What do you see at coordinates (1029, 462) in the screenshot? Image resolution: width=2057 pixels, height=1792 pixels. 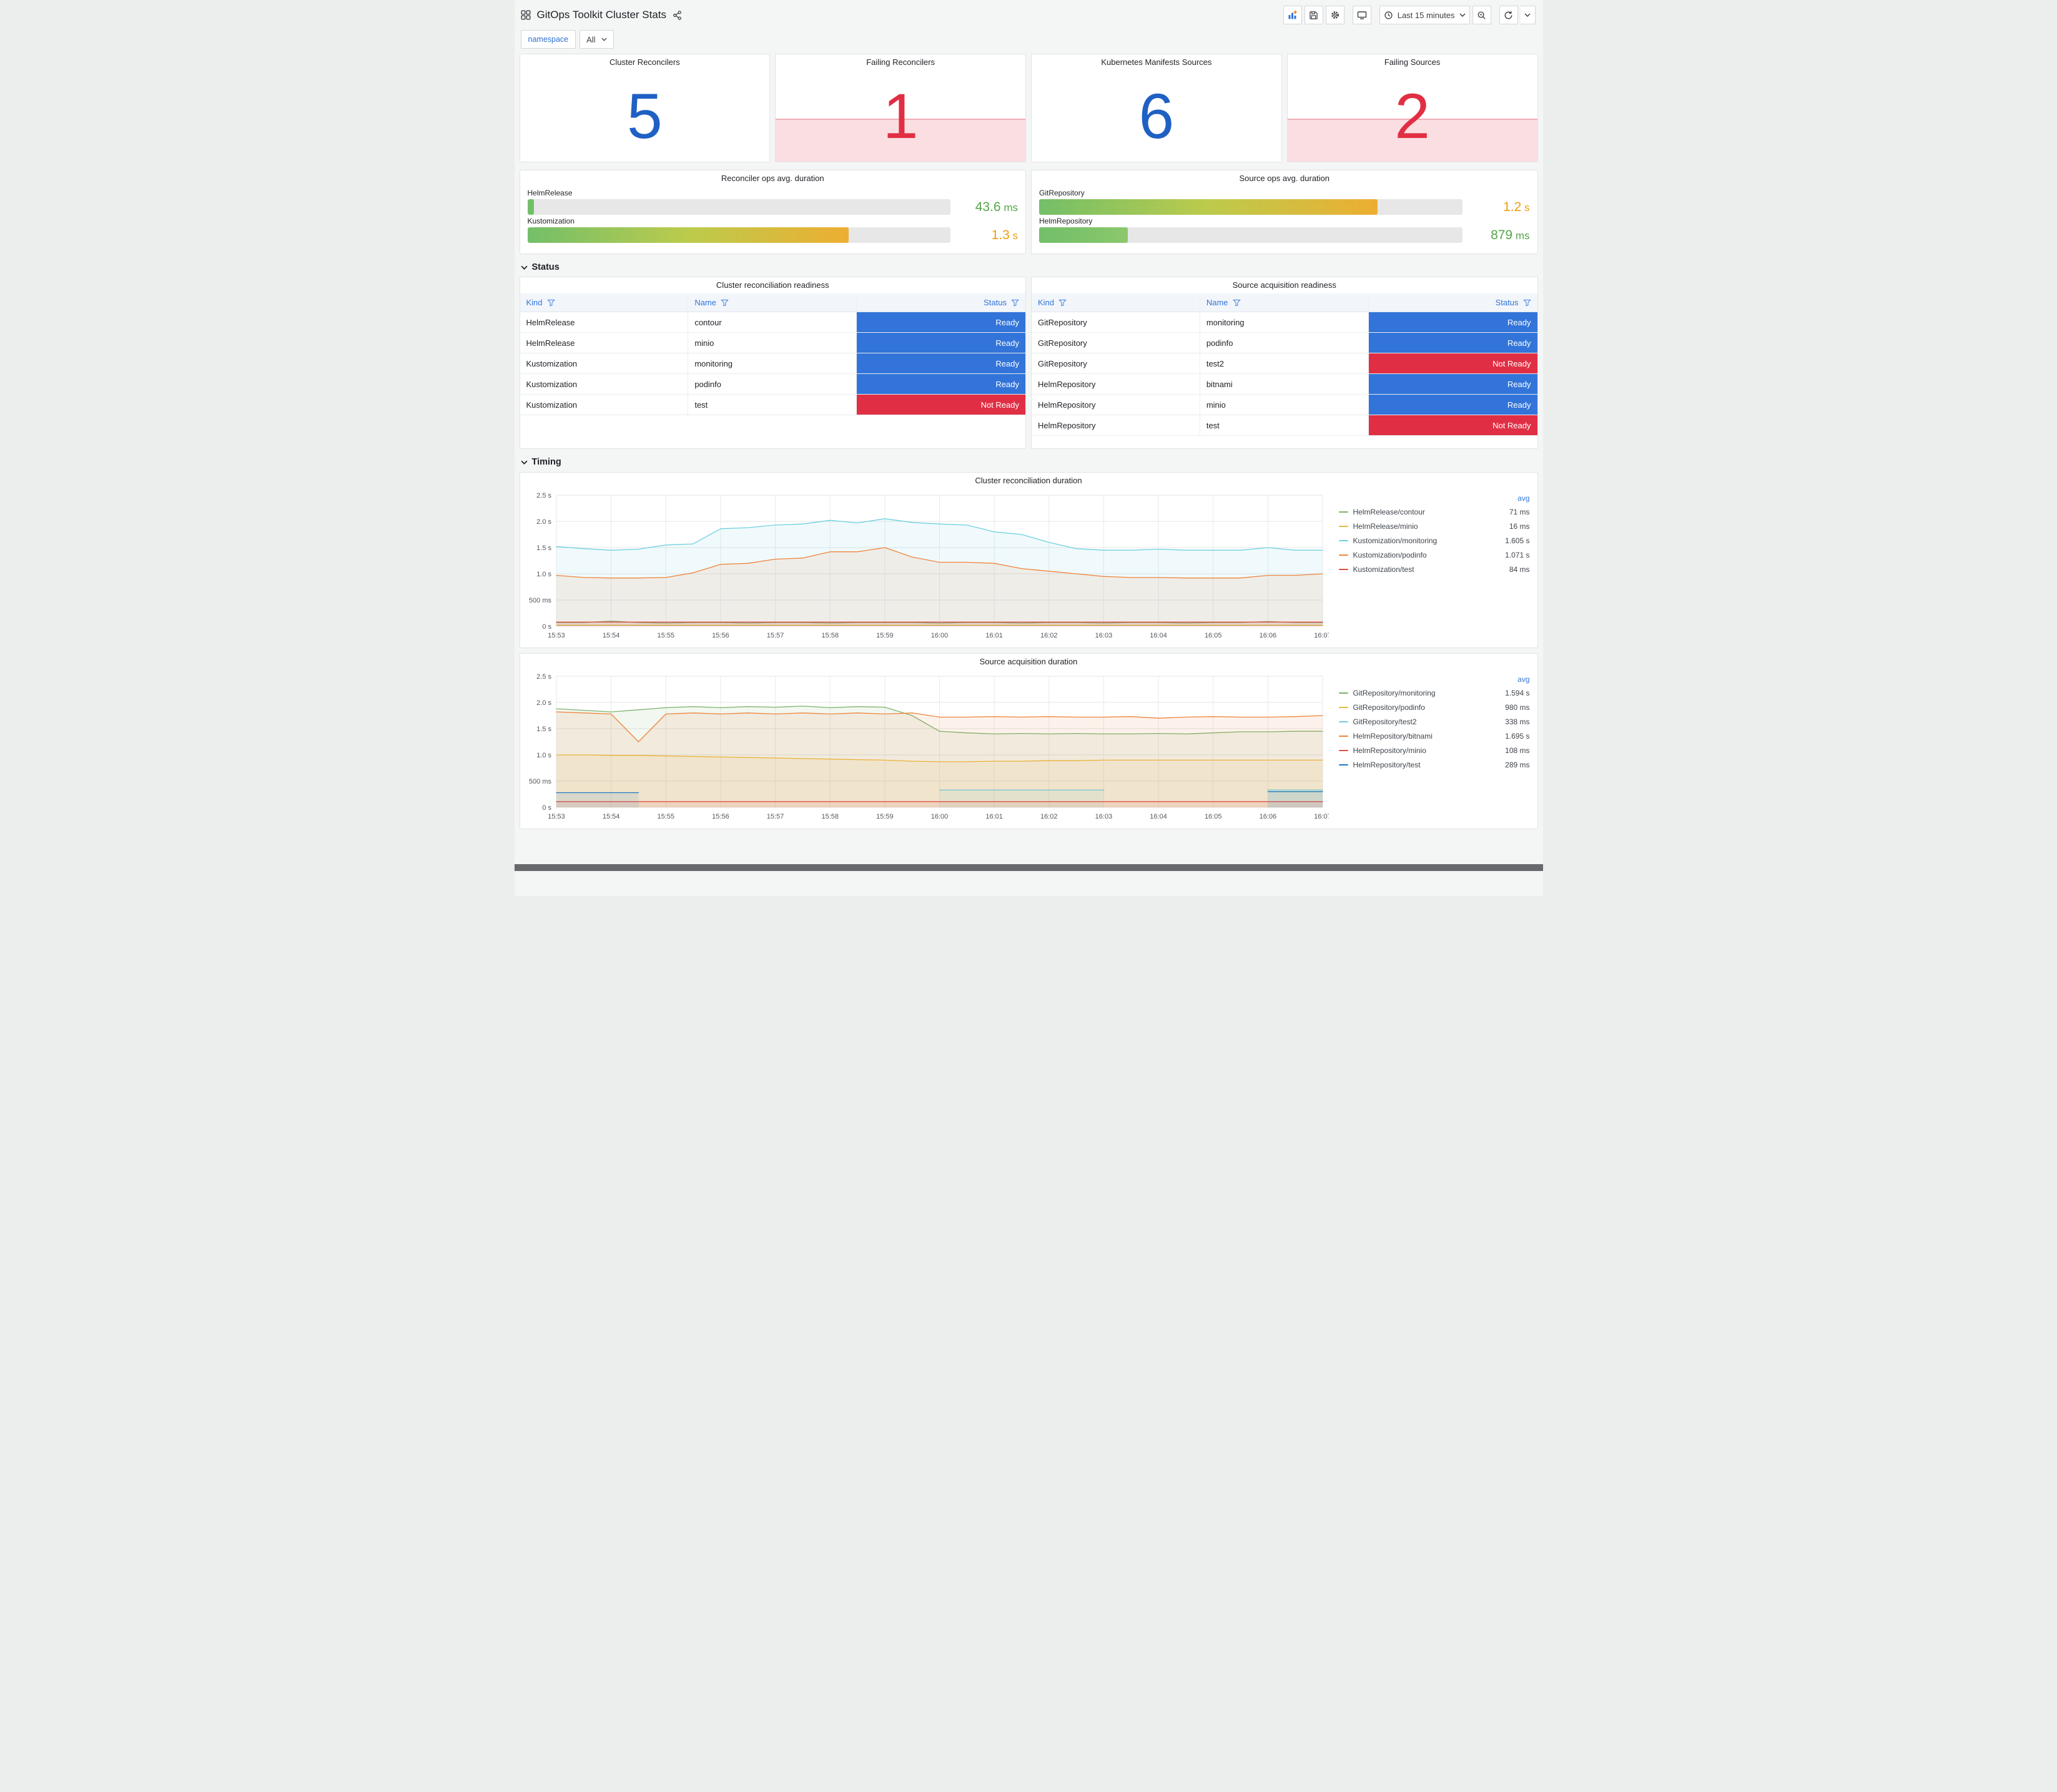 I see `section-timing-toggle: Timing` at bounding box center [1029, 462].